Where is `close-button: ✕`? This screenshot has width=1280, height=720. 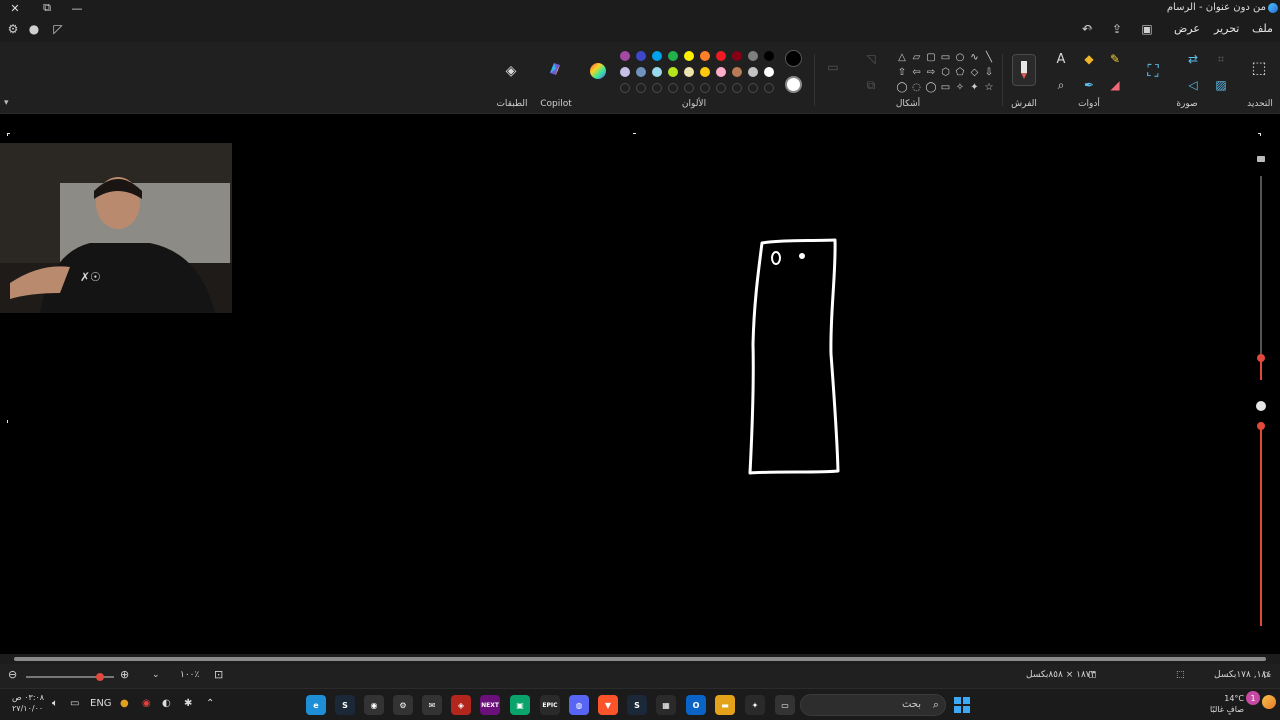
close-button: ✕ is located at coordinates (15, 8).